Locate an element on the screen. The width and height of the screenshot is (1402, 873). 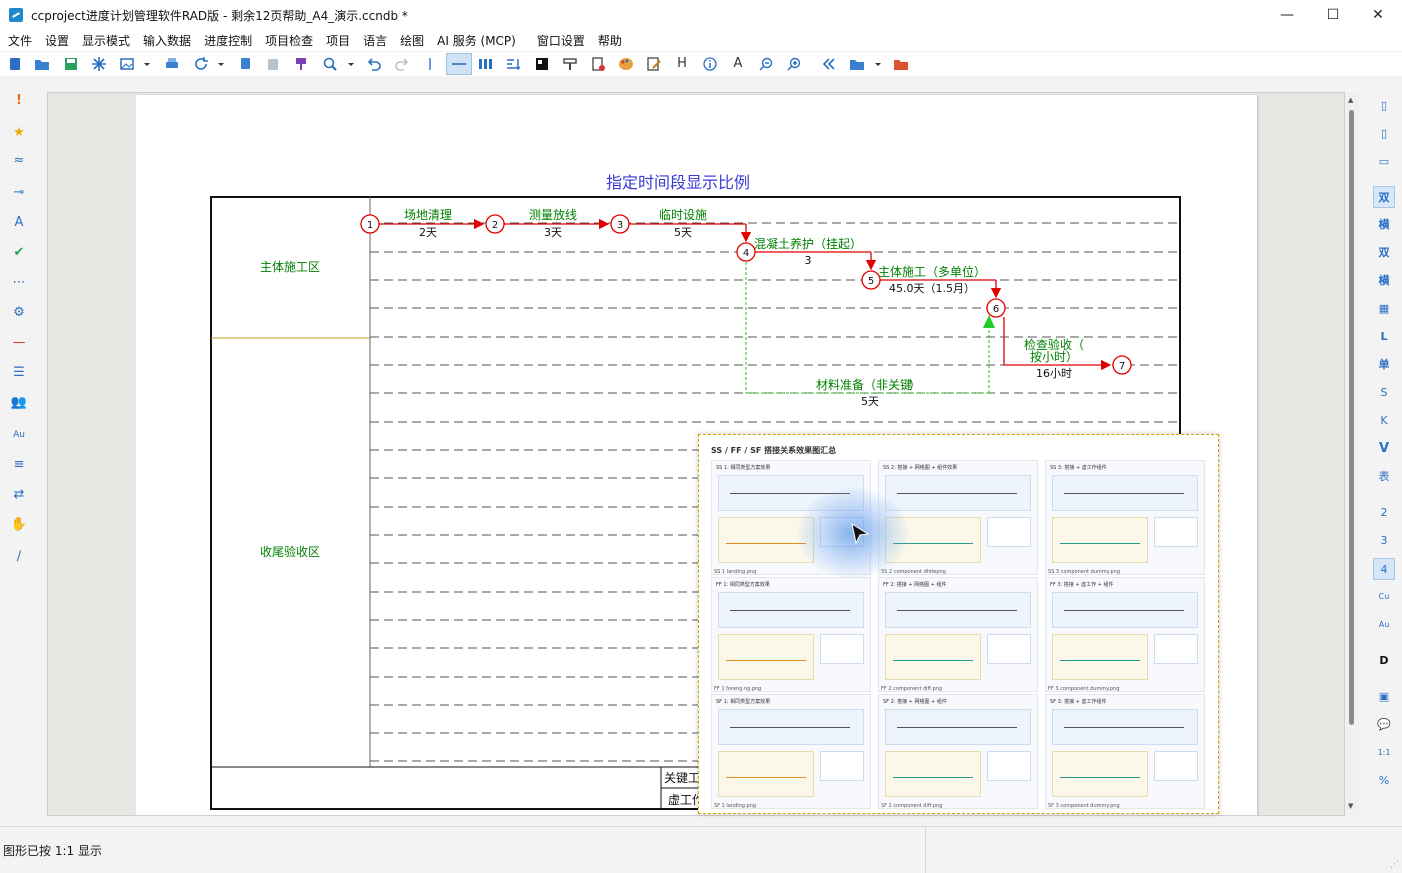
mode-single-button: 单 is located at coordinates (1384, 365).